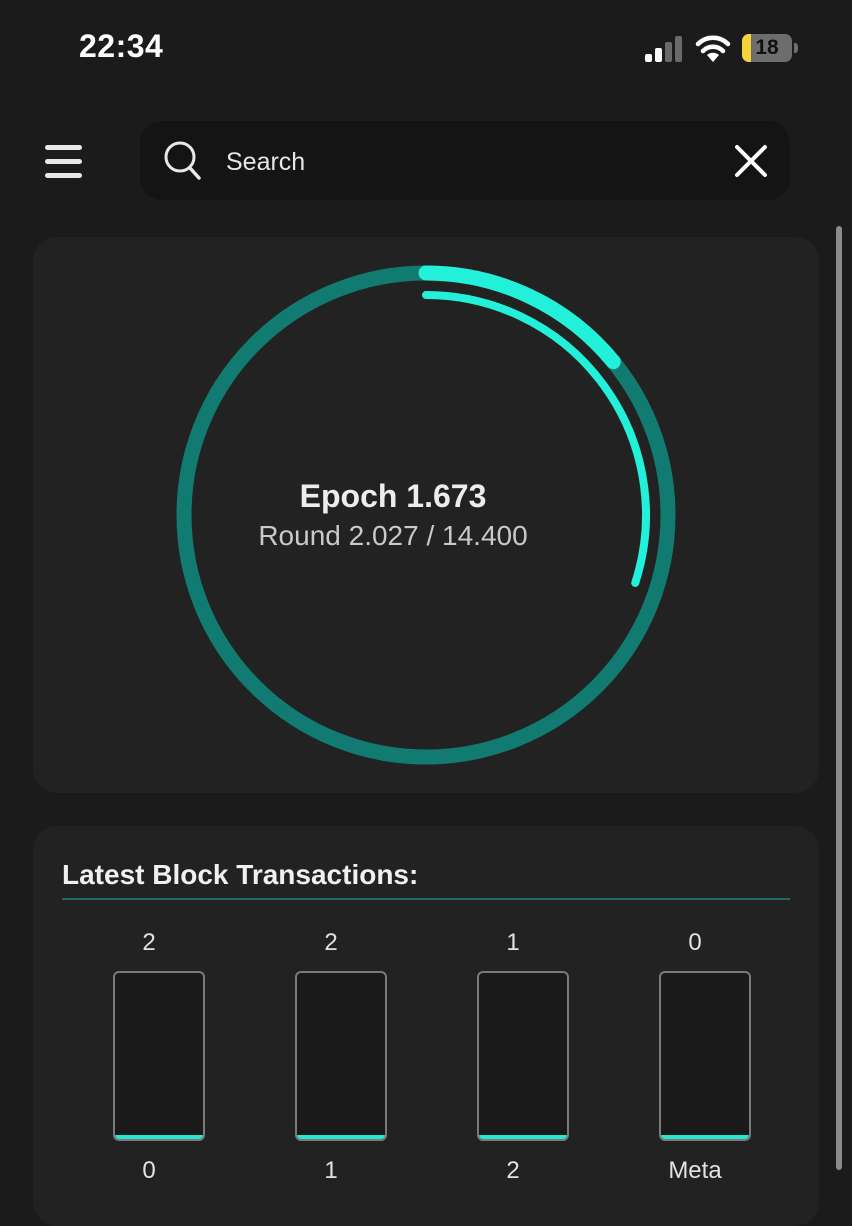 The height and width of the screenshot is (1226, 852). I want to click on shard-tx-count: 1, so click(513, 942).